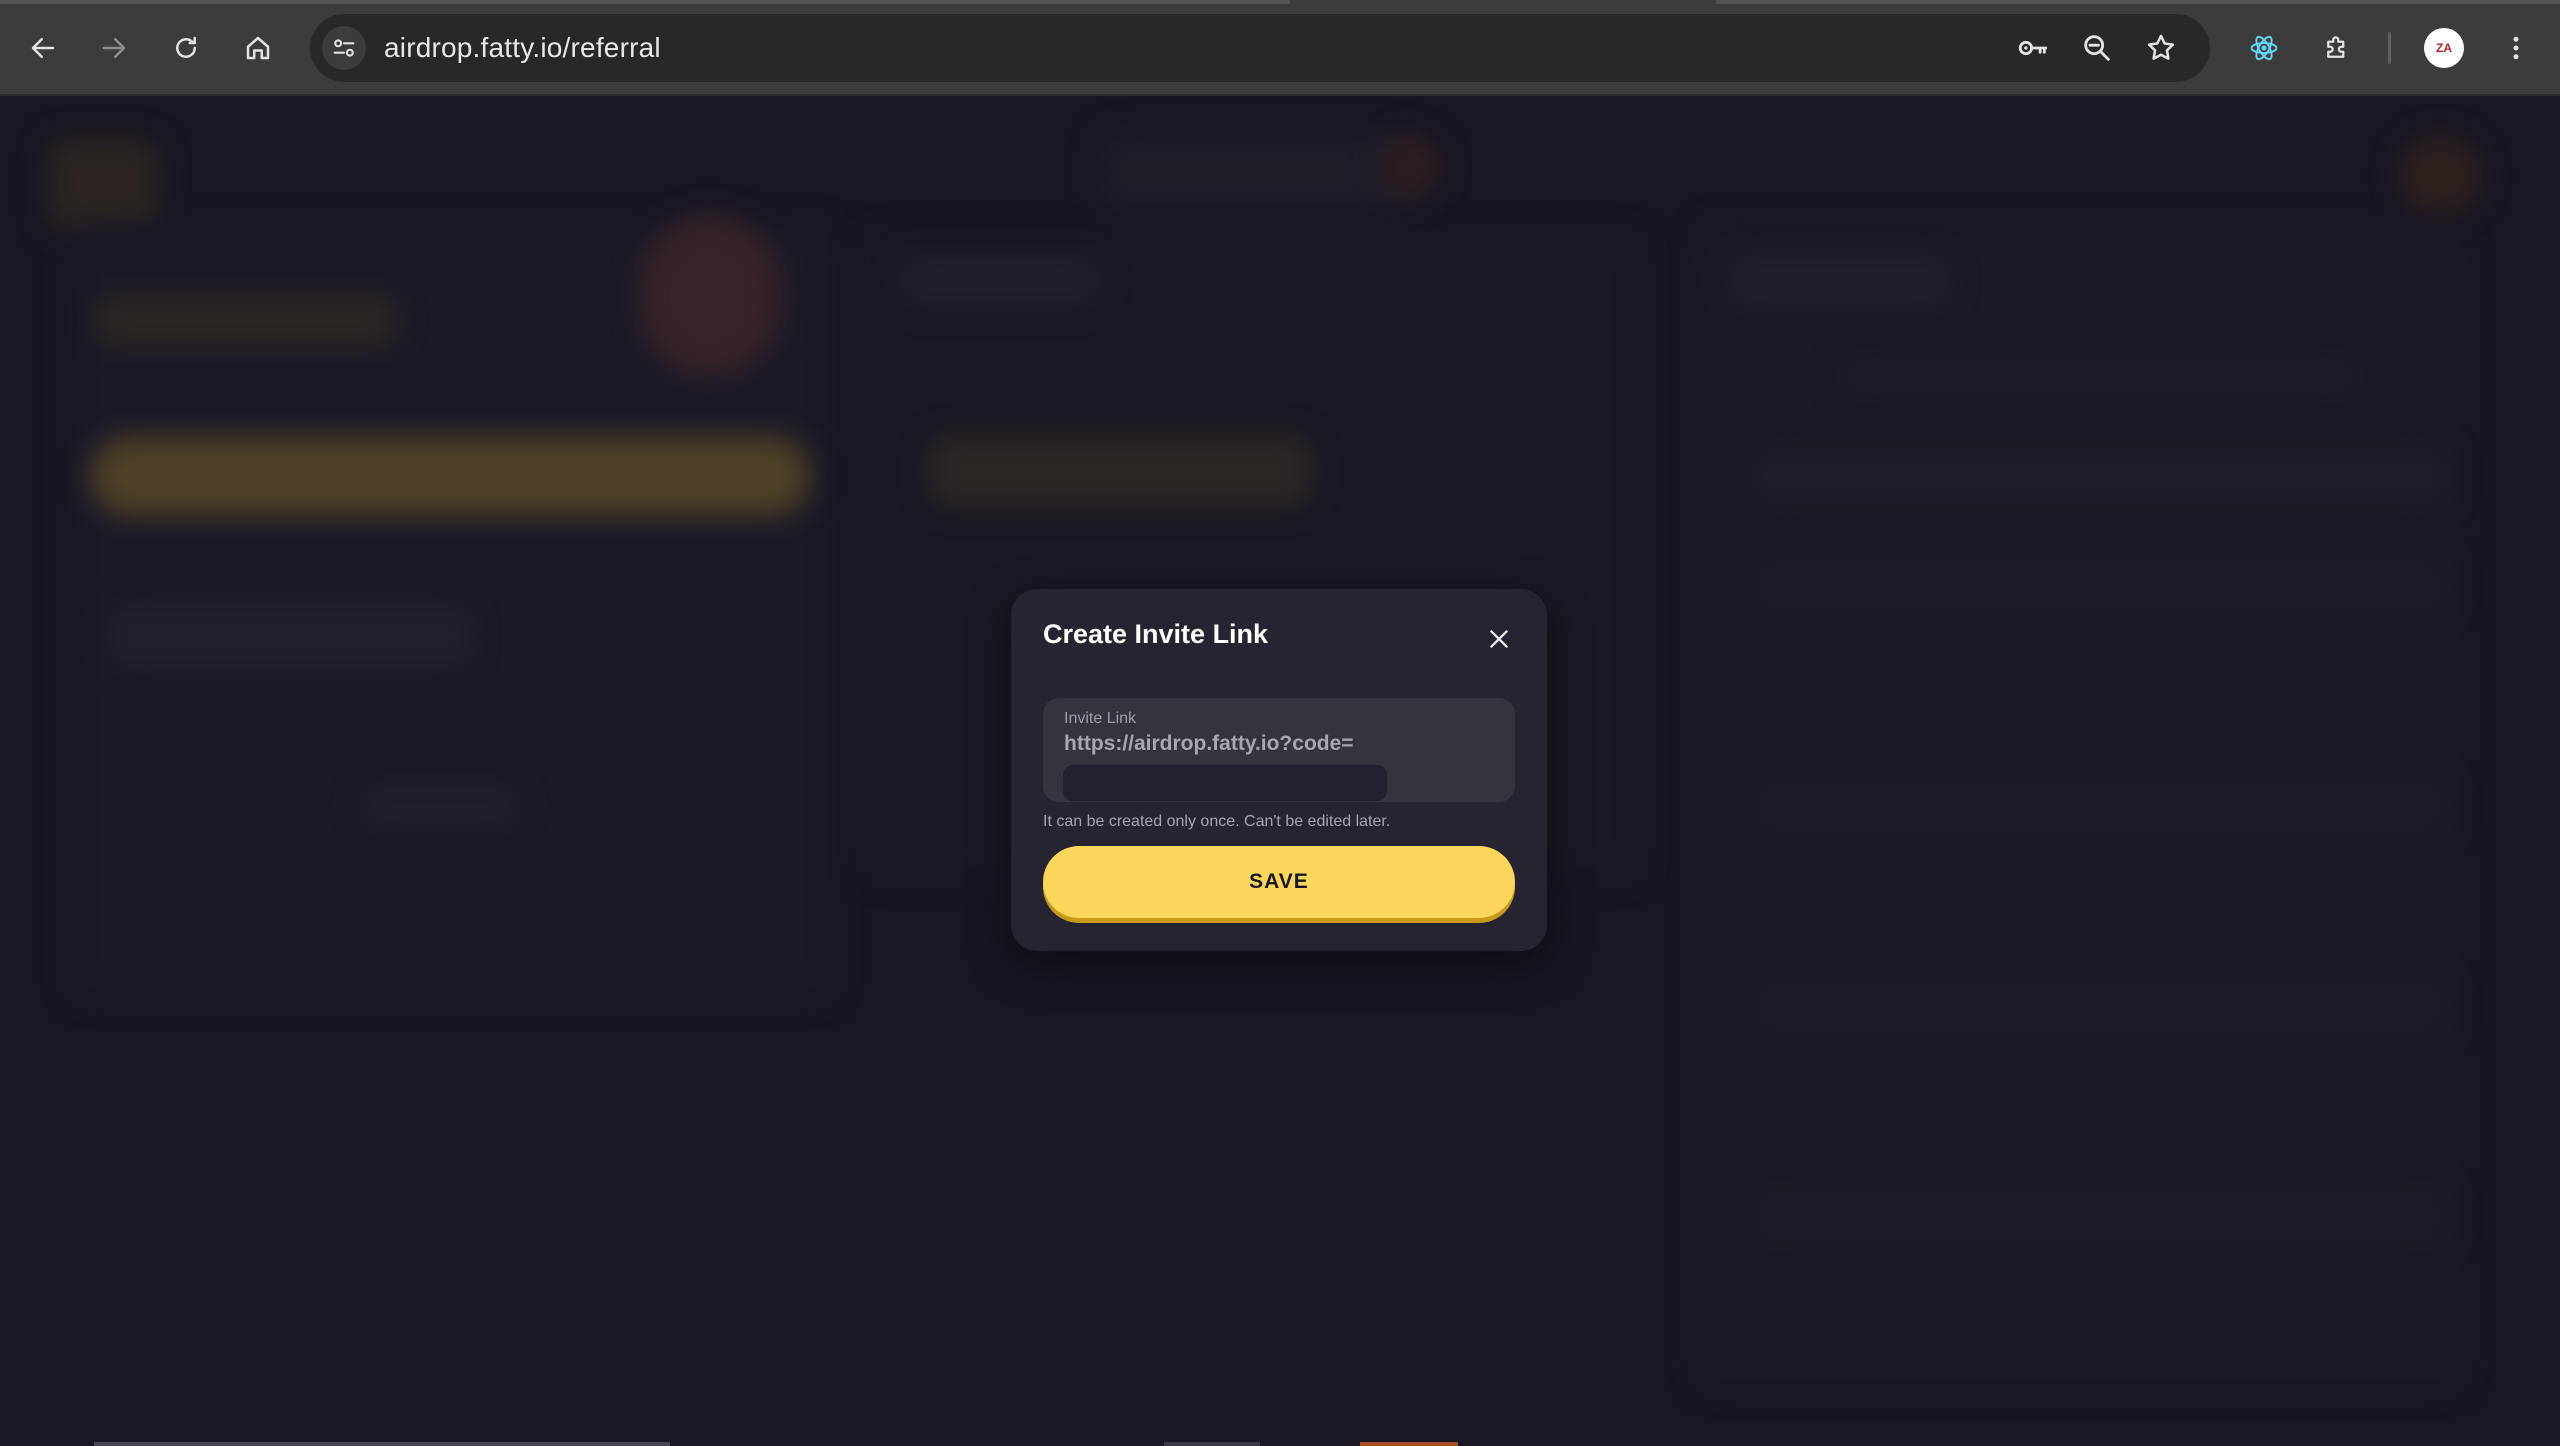  I want to click on site-info-button, so click(344, 48).